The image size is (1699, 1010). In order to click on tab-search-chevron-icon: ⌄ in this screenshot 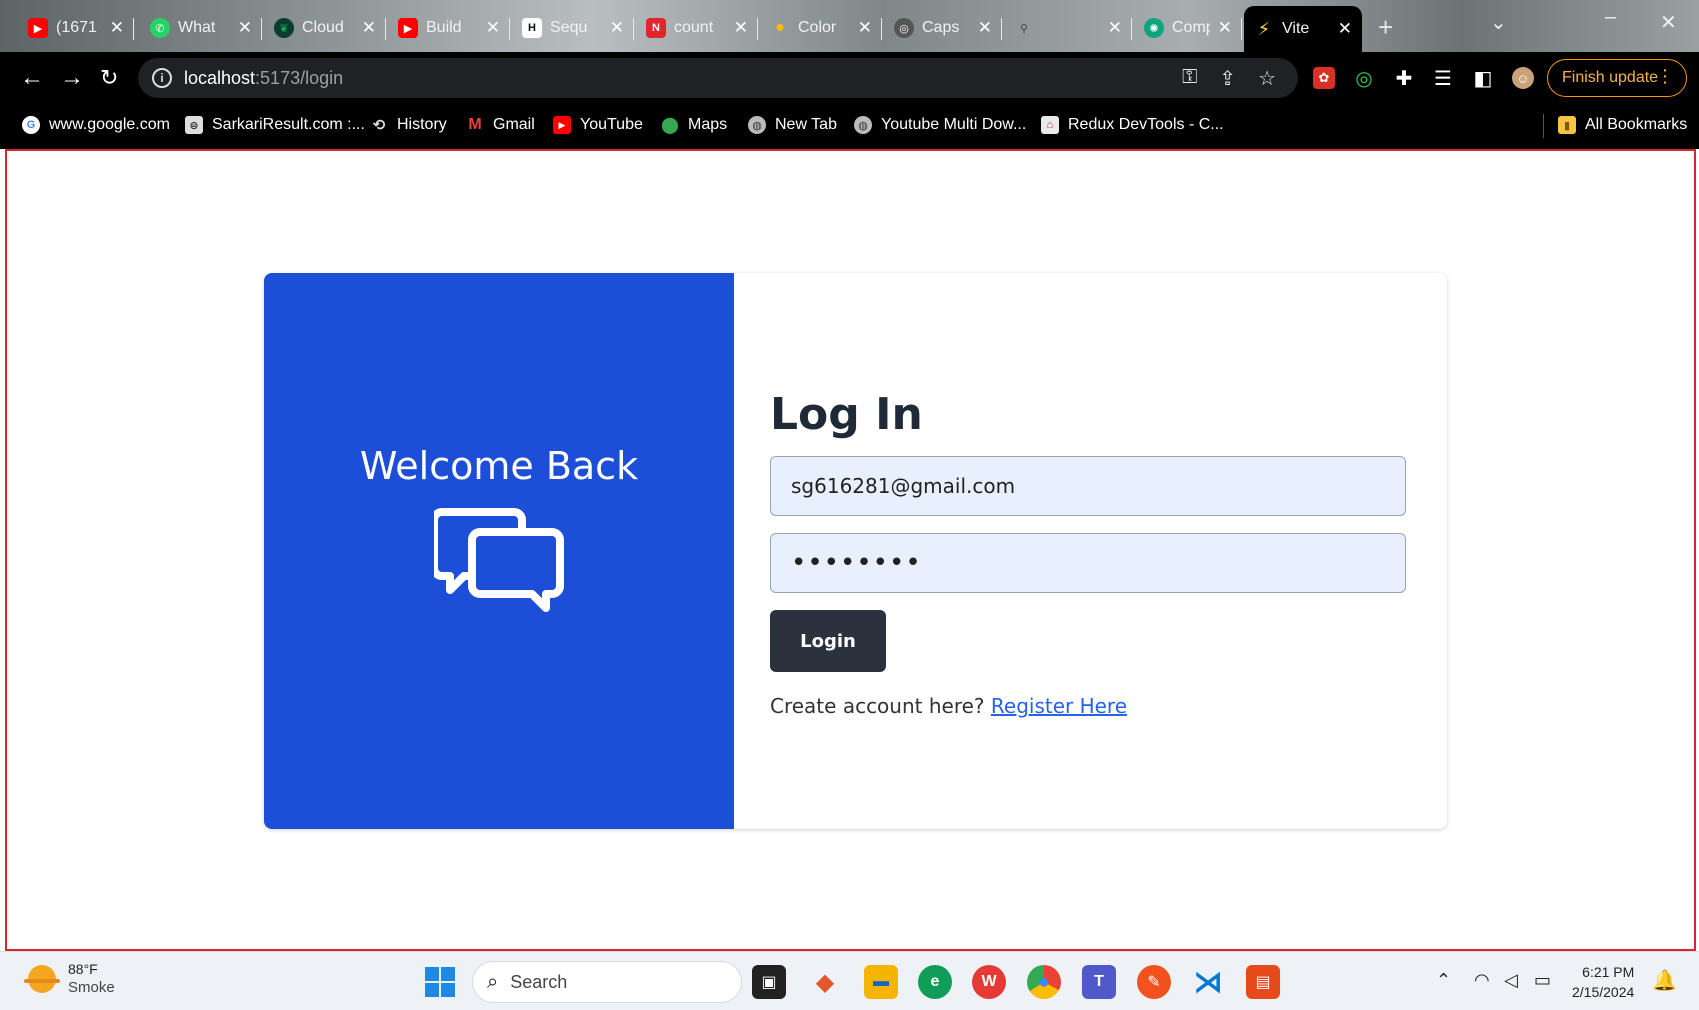, I will do `click(1498, 22)`.